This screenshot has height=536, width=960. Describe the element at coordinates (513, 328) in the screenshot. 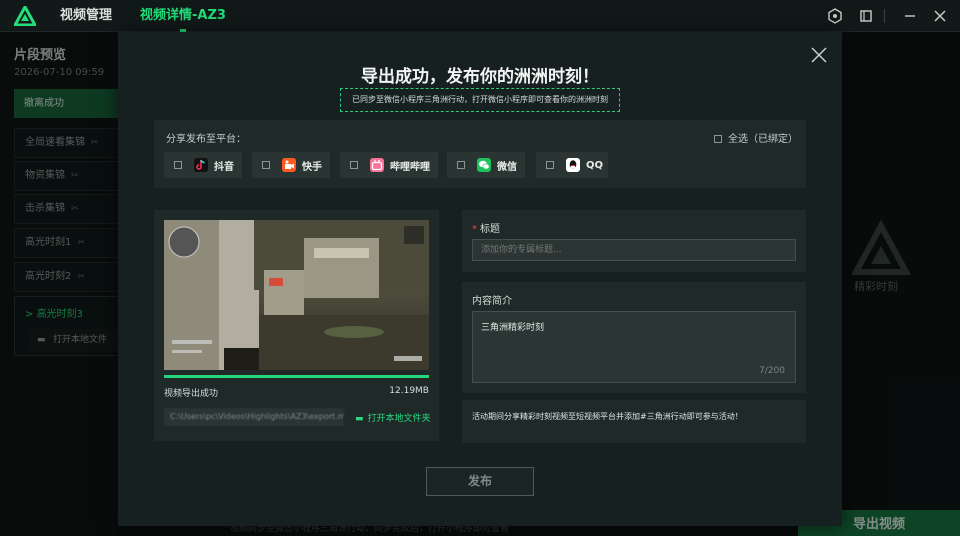

I see `intro-text-value: 三角洲精彩时刻` at that location.